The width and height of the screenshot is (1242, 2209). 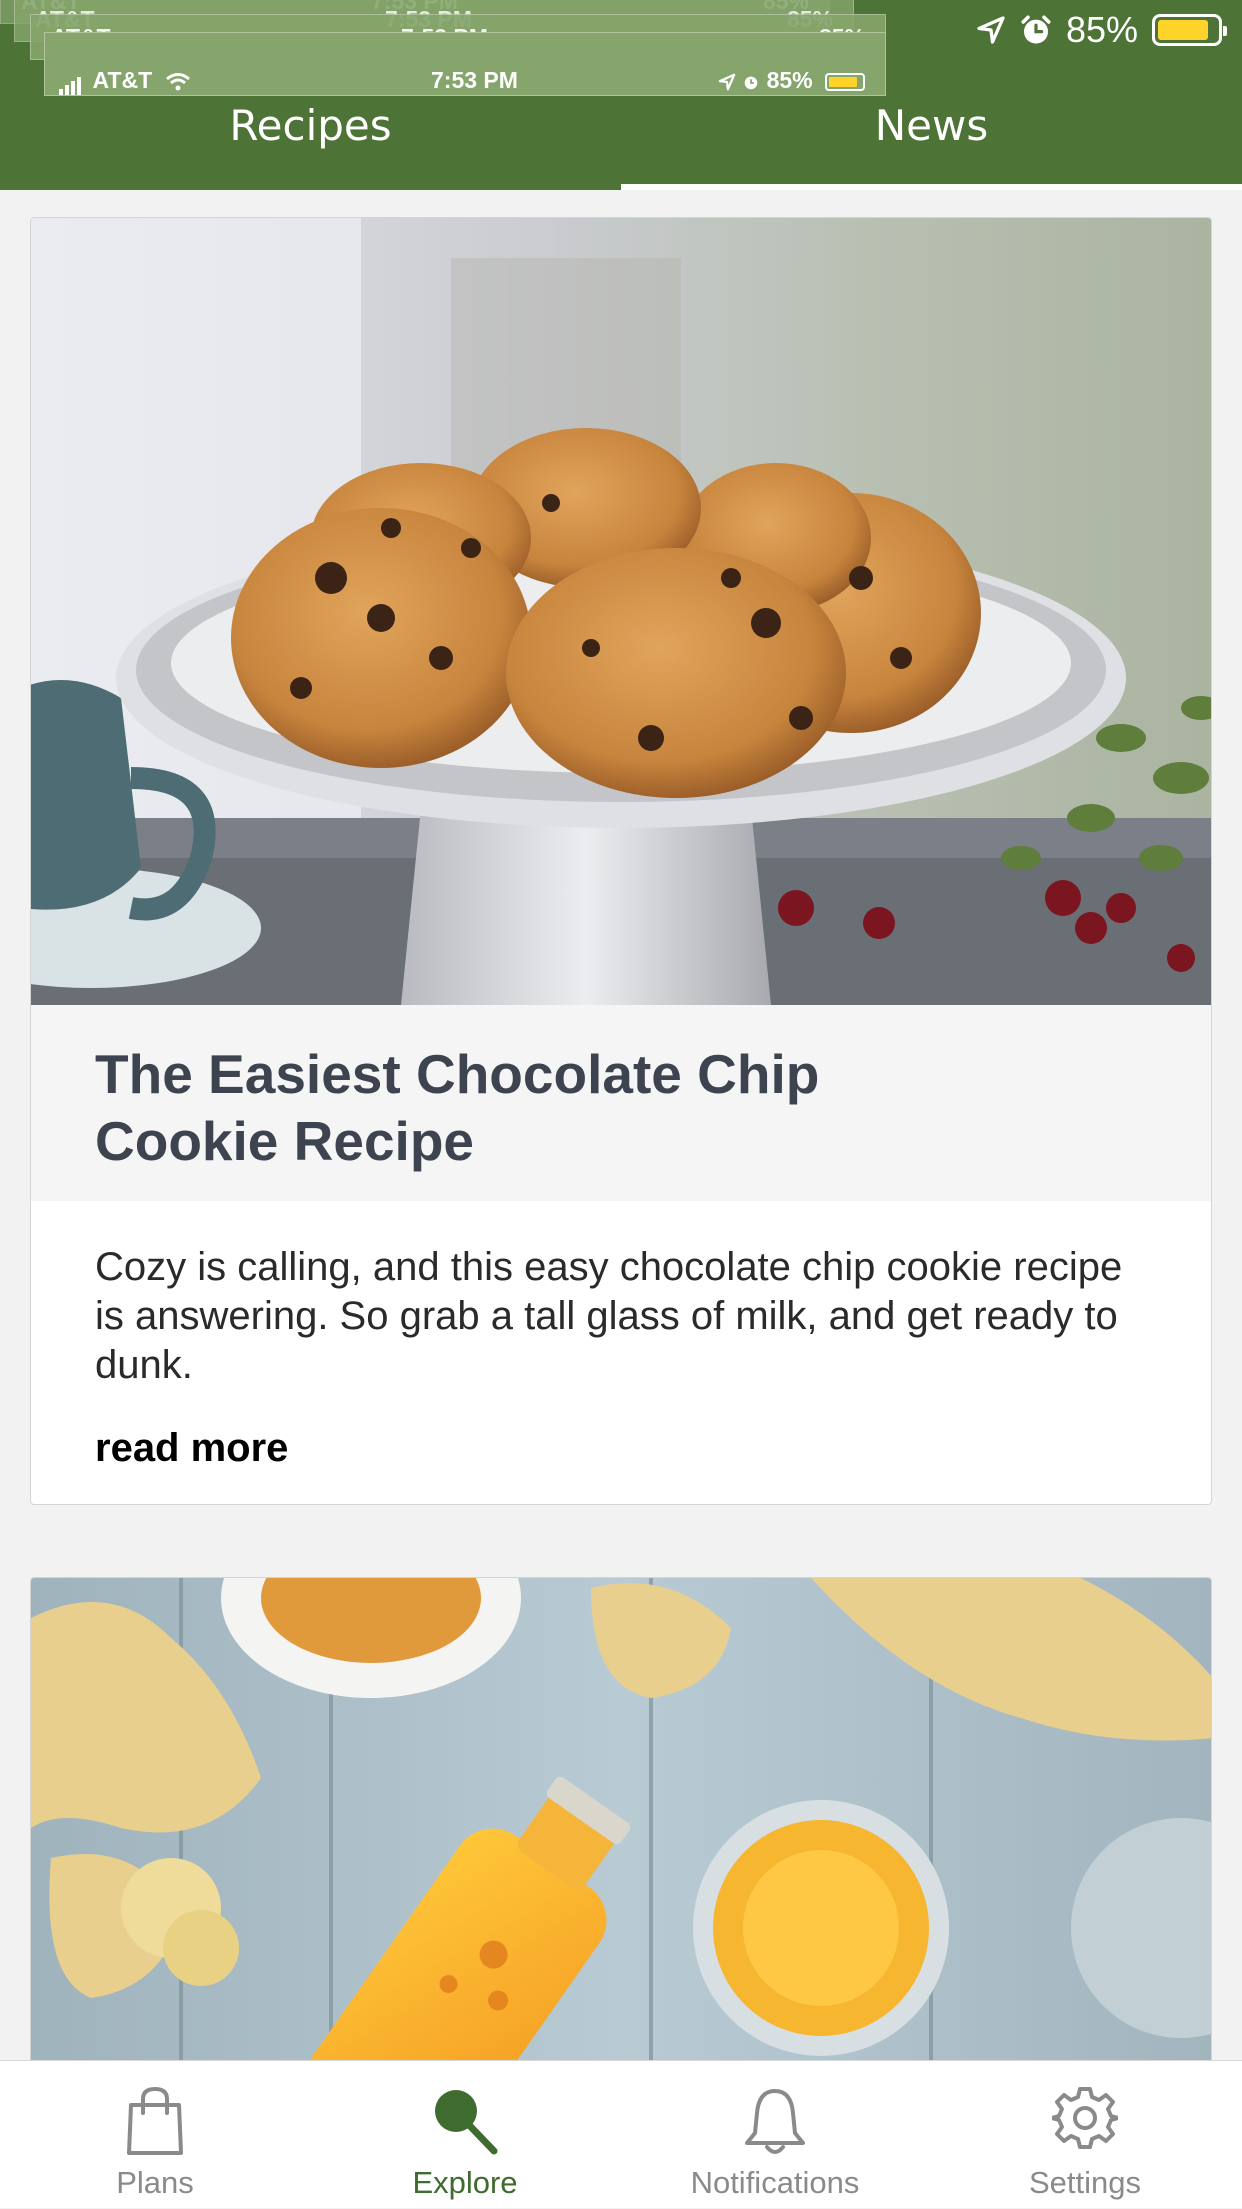 I want to click on ghost-battery-text: 85%, so click(x=789, y=80).